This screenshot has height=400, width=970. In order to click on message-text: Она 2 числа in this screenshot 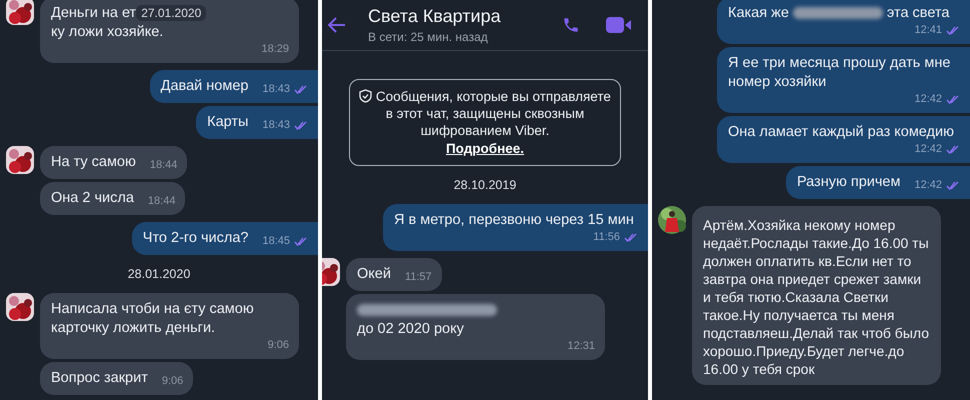, I will do `click(92, 198)`.